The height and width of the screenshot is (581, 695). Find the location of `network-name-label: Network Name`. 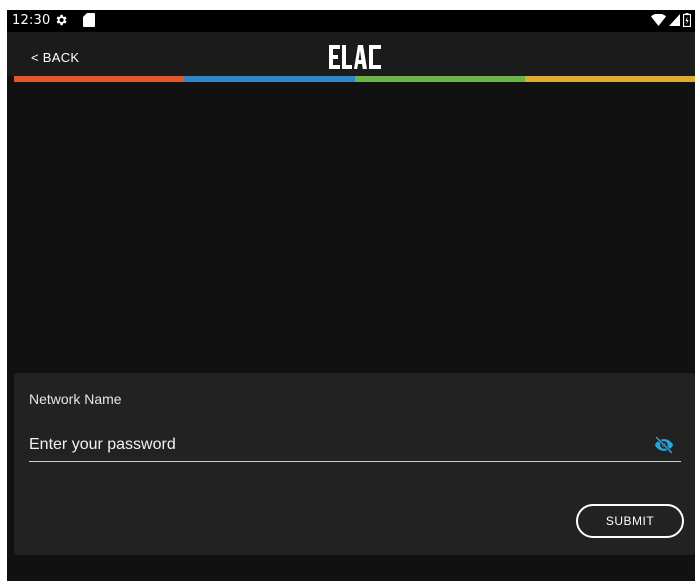

network-name-label: Network Name is located at coordinates (75, 399).